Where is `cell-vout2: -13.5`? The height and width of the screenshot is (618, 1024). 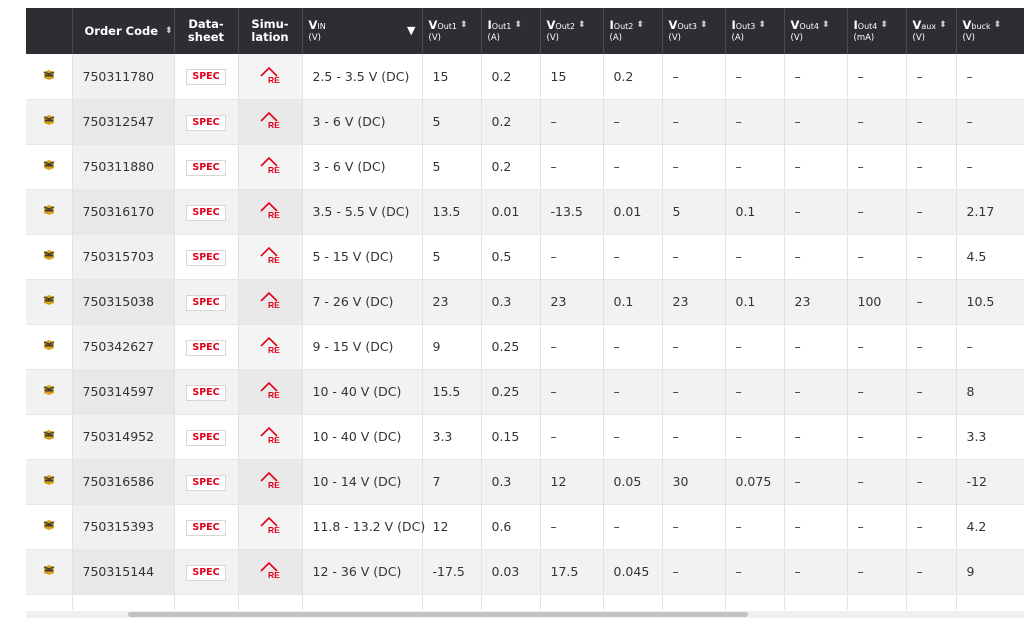 cell-vout2: -13.5 is located at coordinates (572, 212).